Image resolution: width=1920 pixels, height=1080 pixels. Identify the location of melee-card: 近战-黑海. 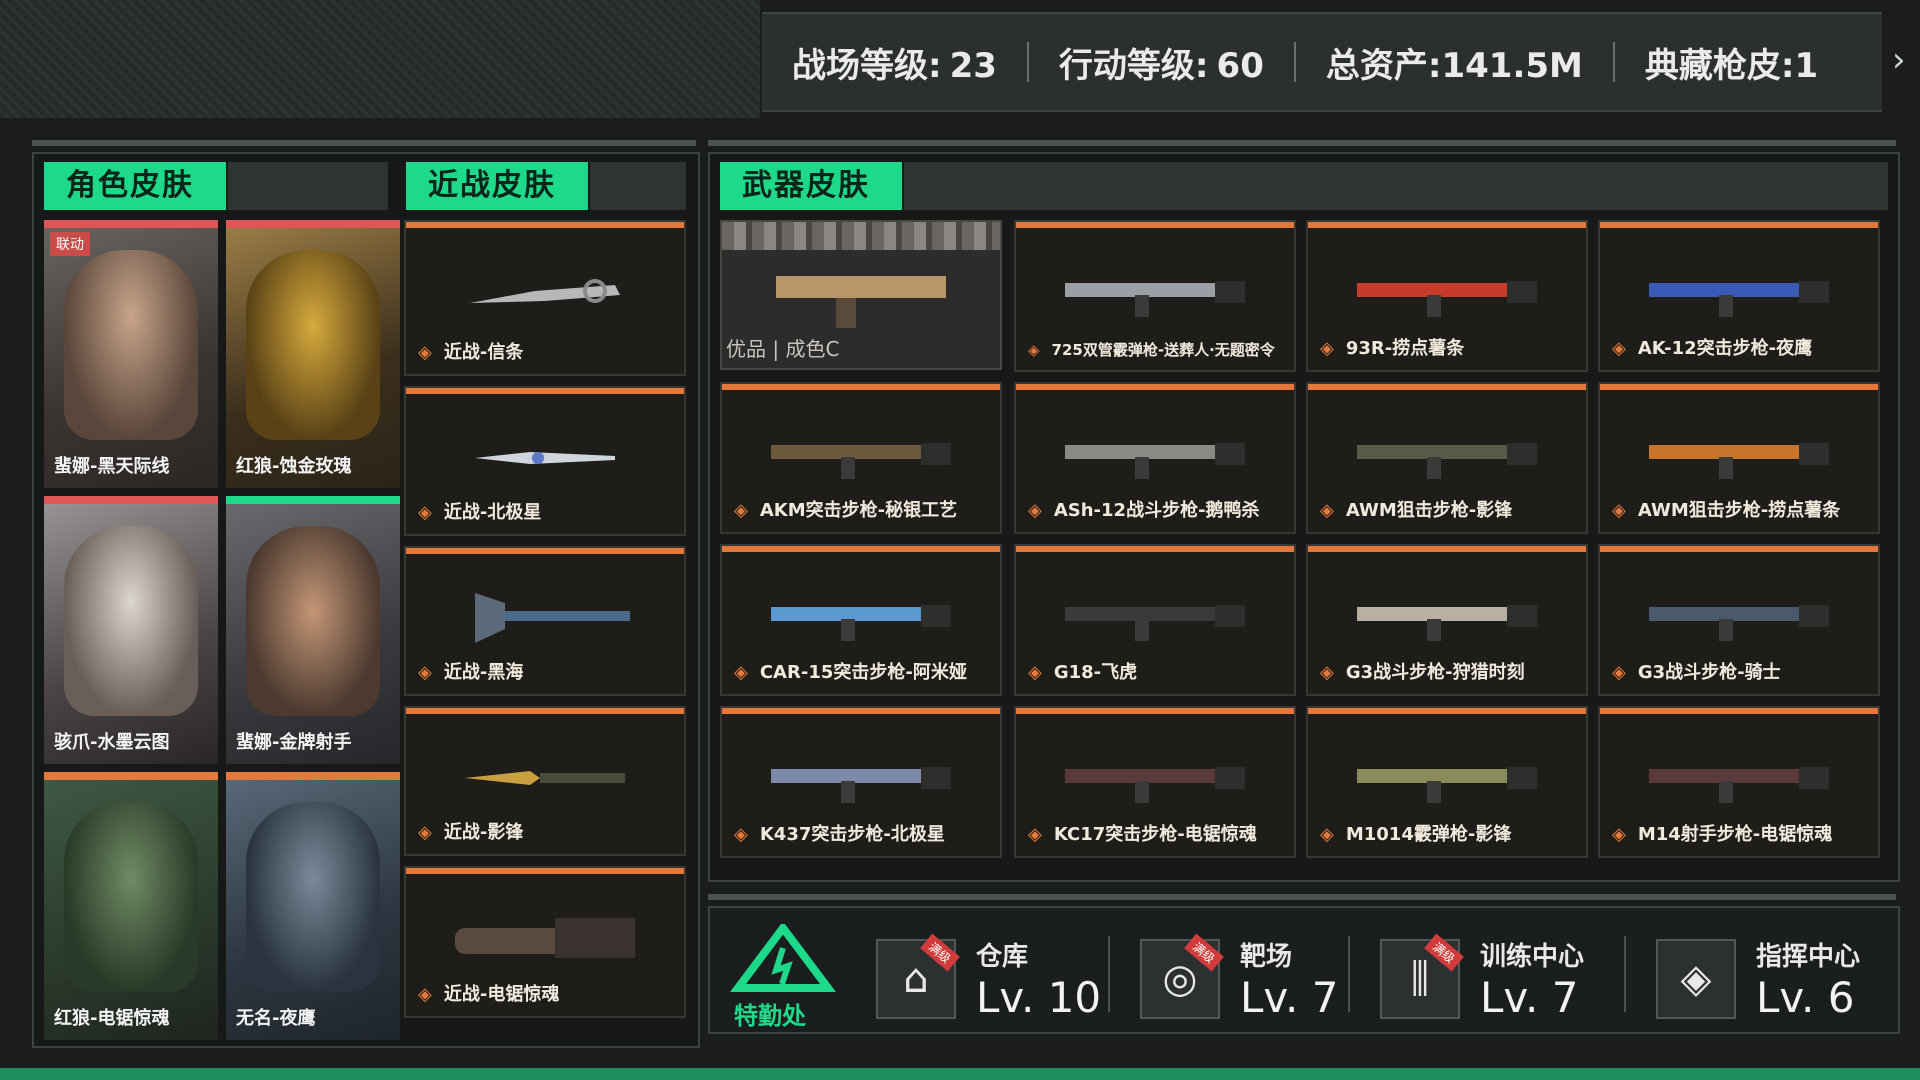
(545, 621).